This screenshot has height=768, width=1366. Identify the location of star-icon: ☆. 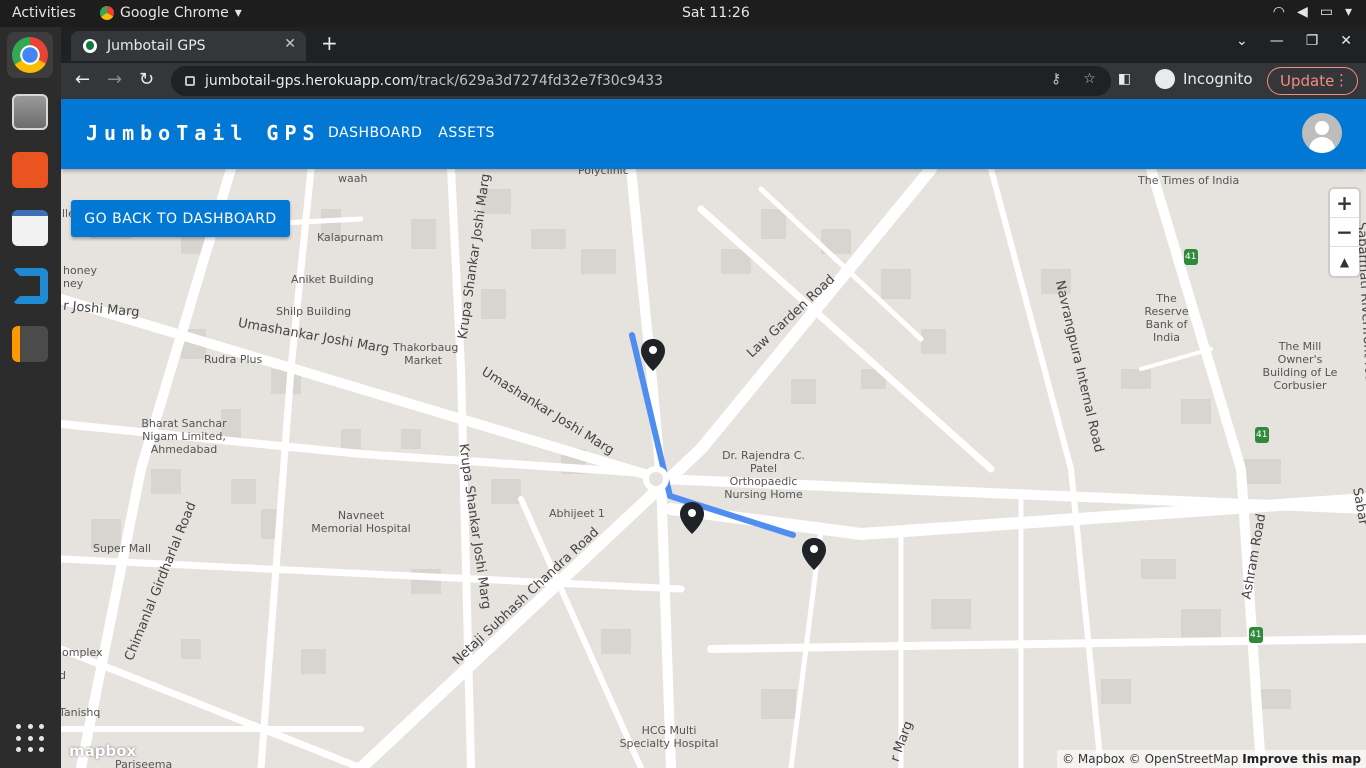
(1089, 79).